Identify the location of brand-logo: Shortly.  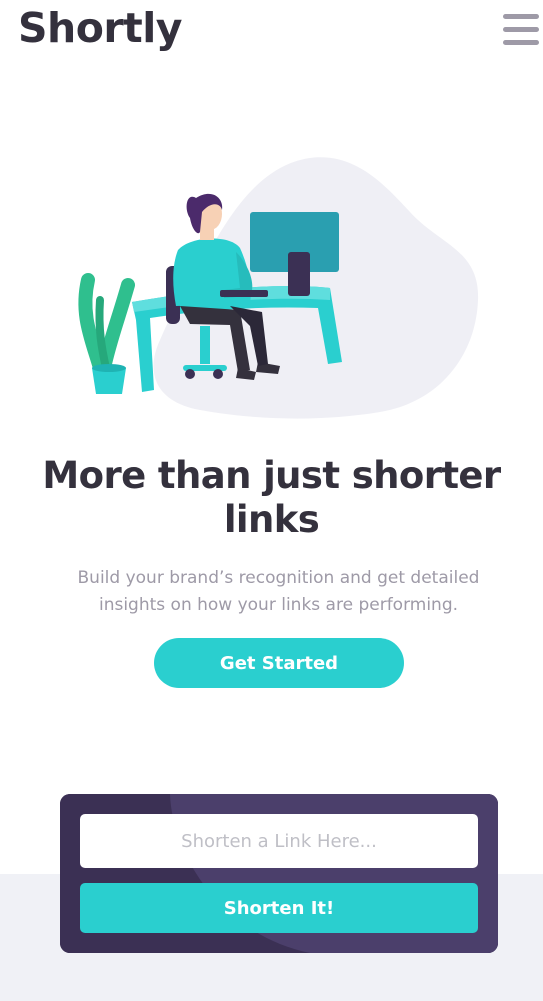
(100, 28).